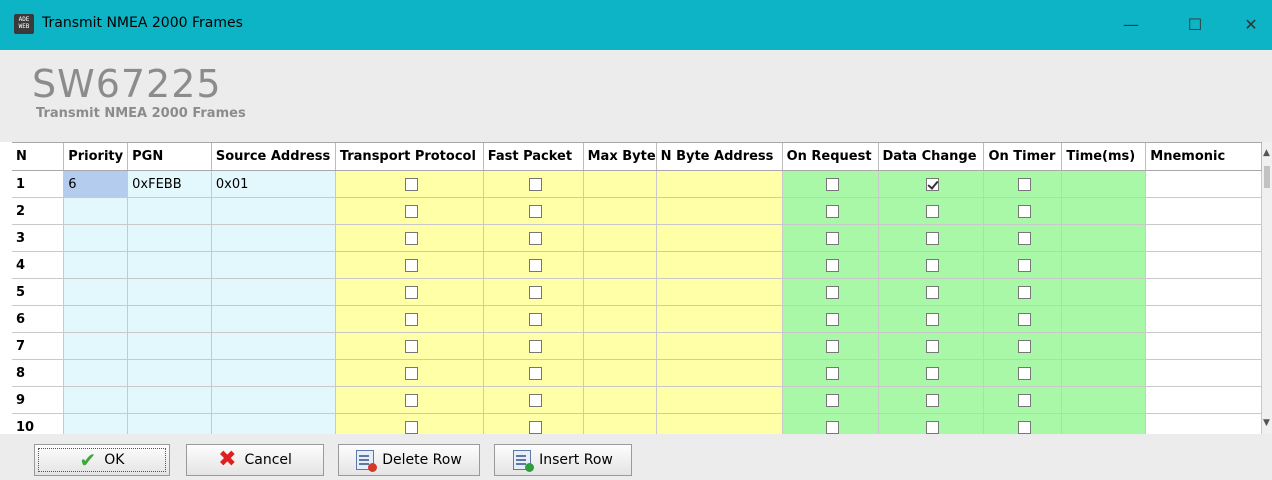  What do you see at coordinates (637, 238) in the screenshot?
I see `table-row: 3` at bounding box center [637, 238].